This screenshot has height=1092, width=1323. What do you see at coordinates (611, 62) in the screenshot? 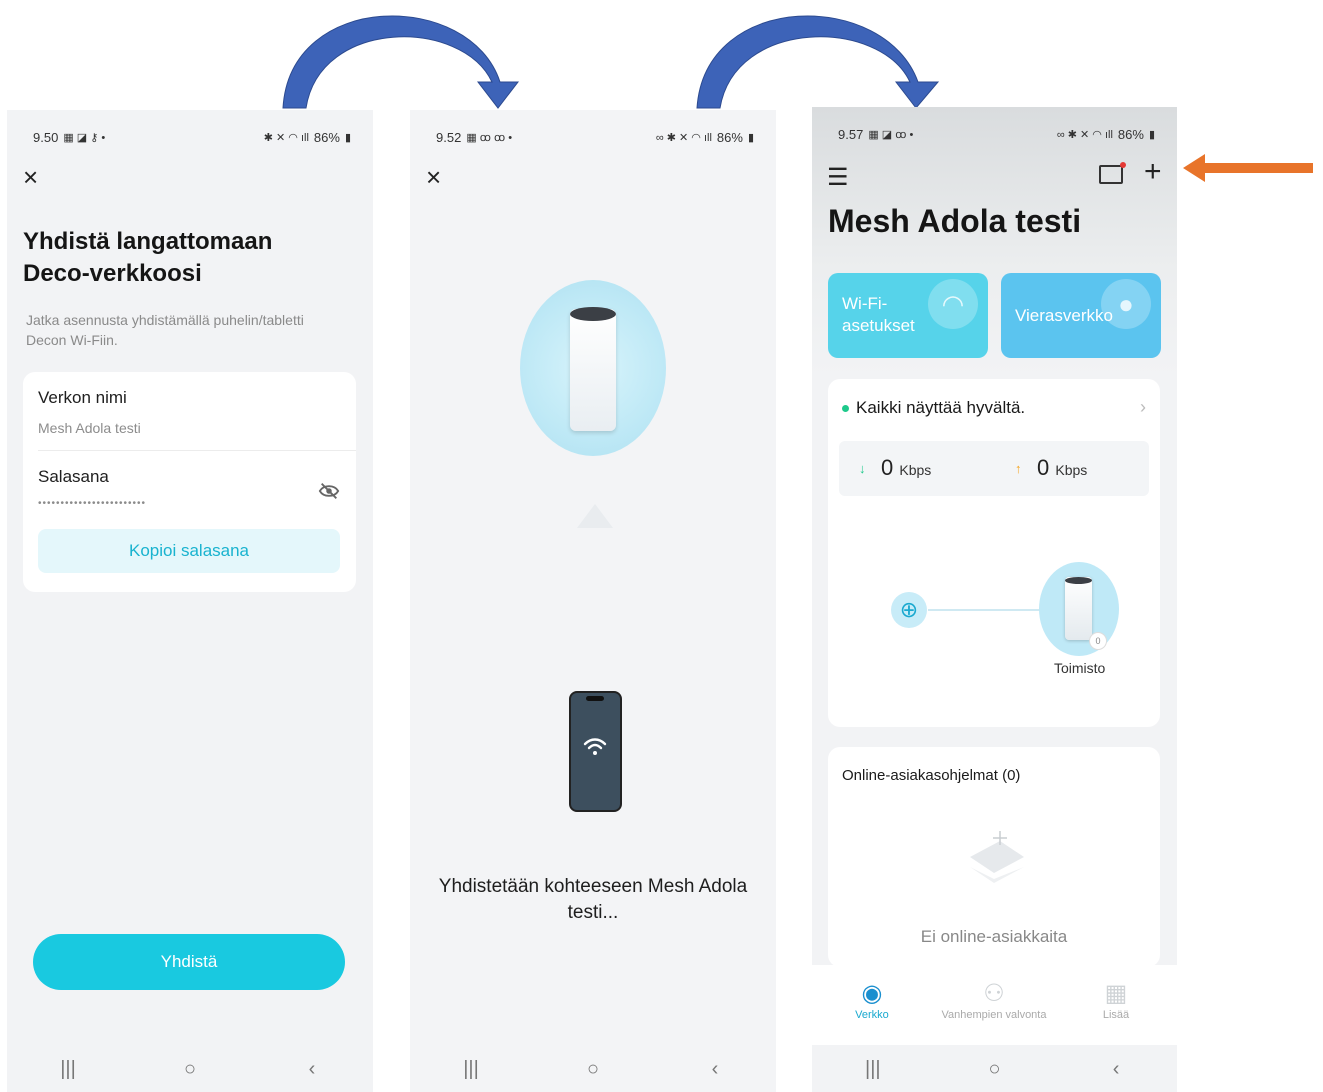
I see `flow-arrows` at bounding box center [611, 62].